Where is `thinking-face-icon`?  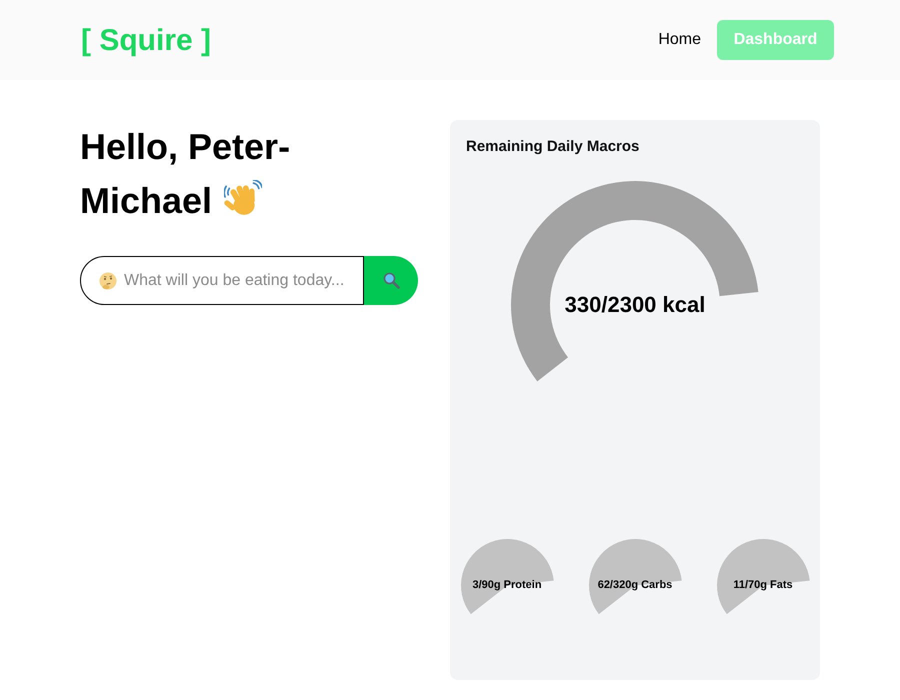 thinking-face-icon is located at coordinates (108, 281).